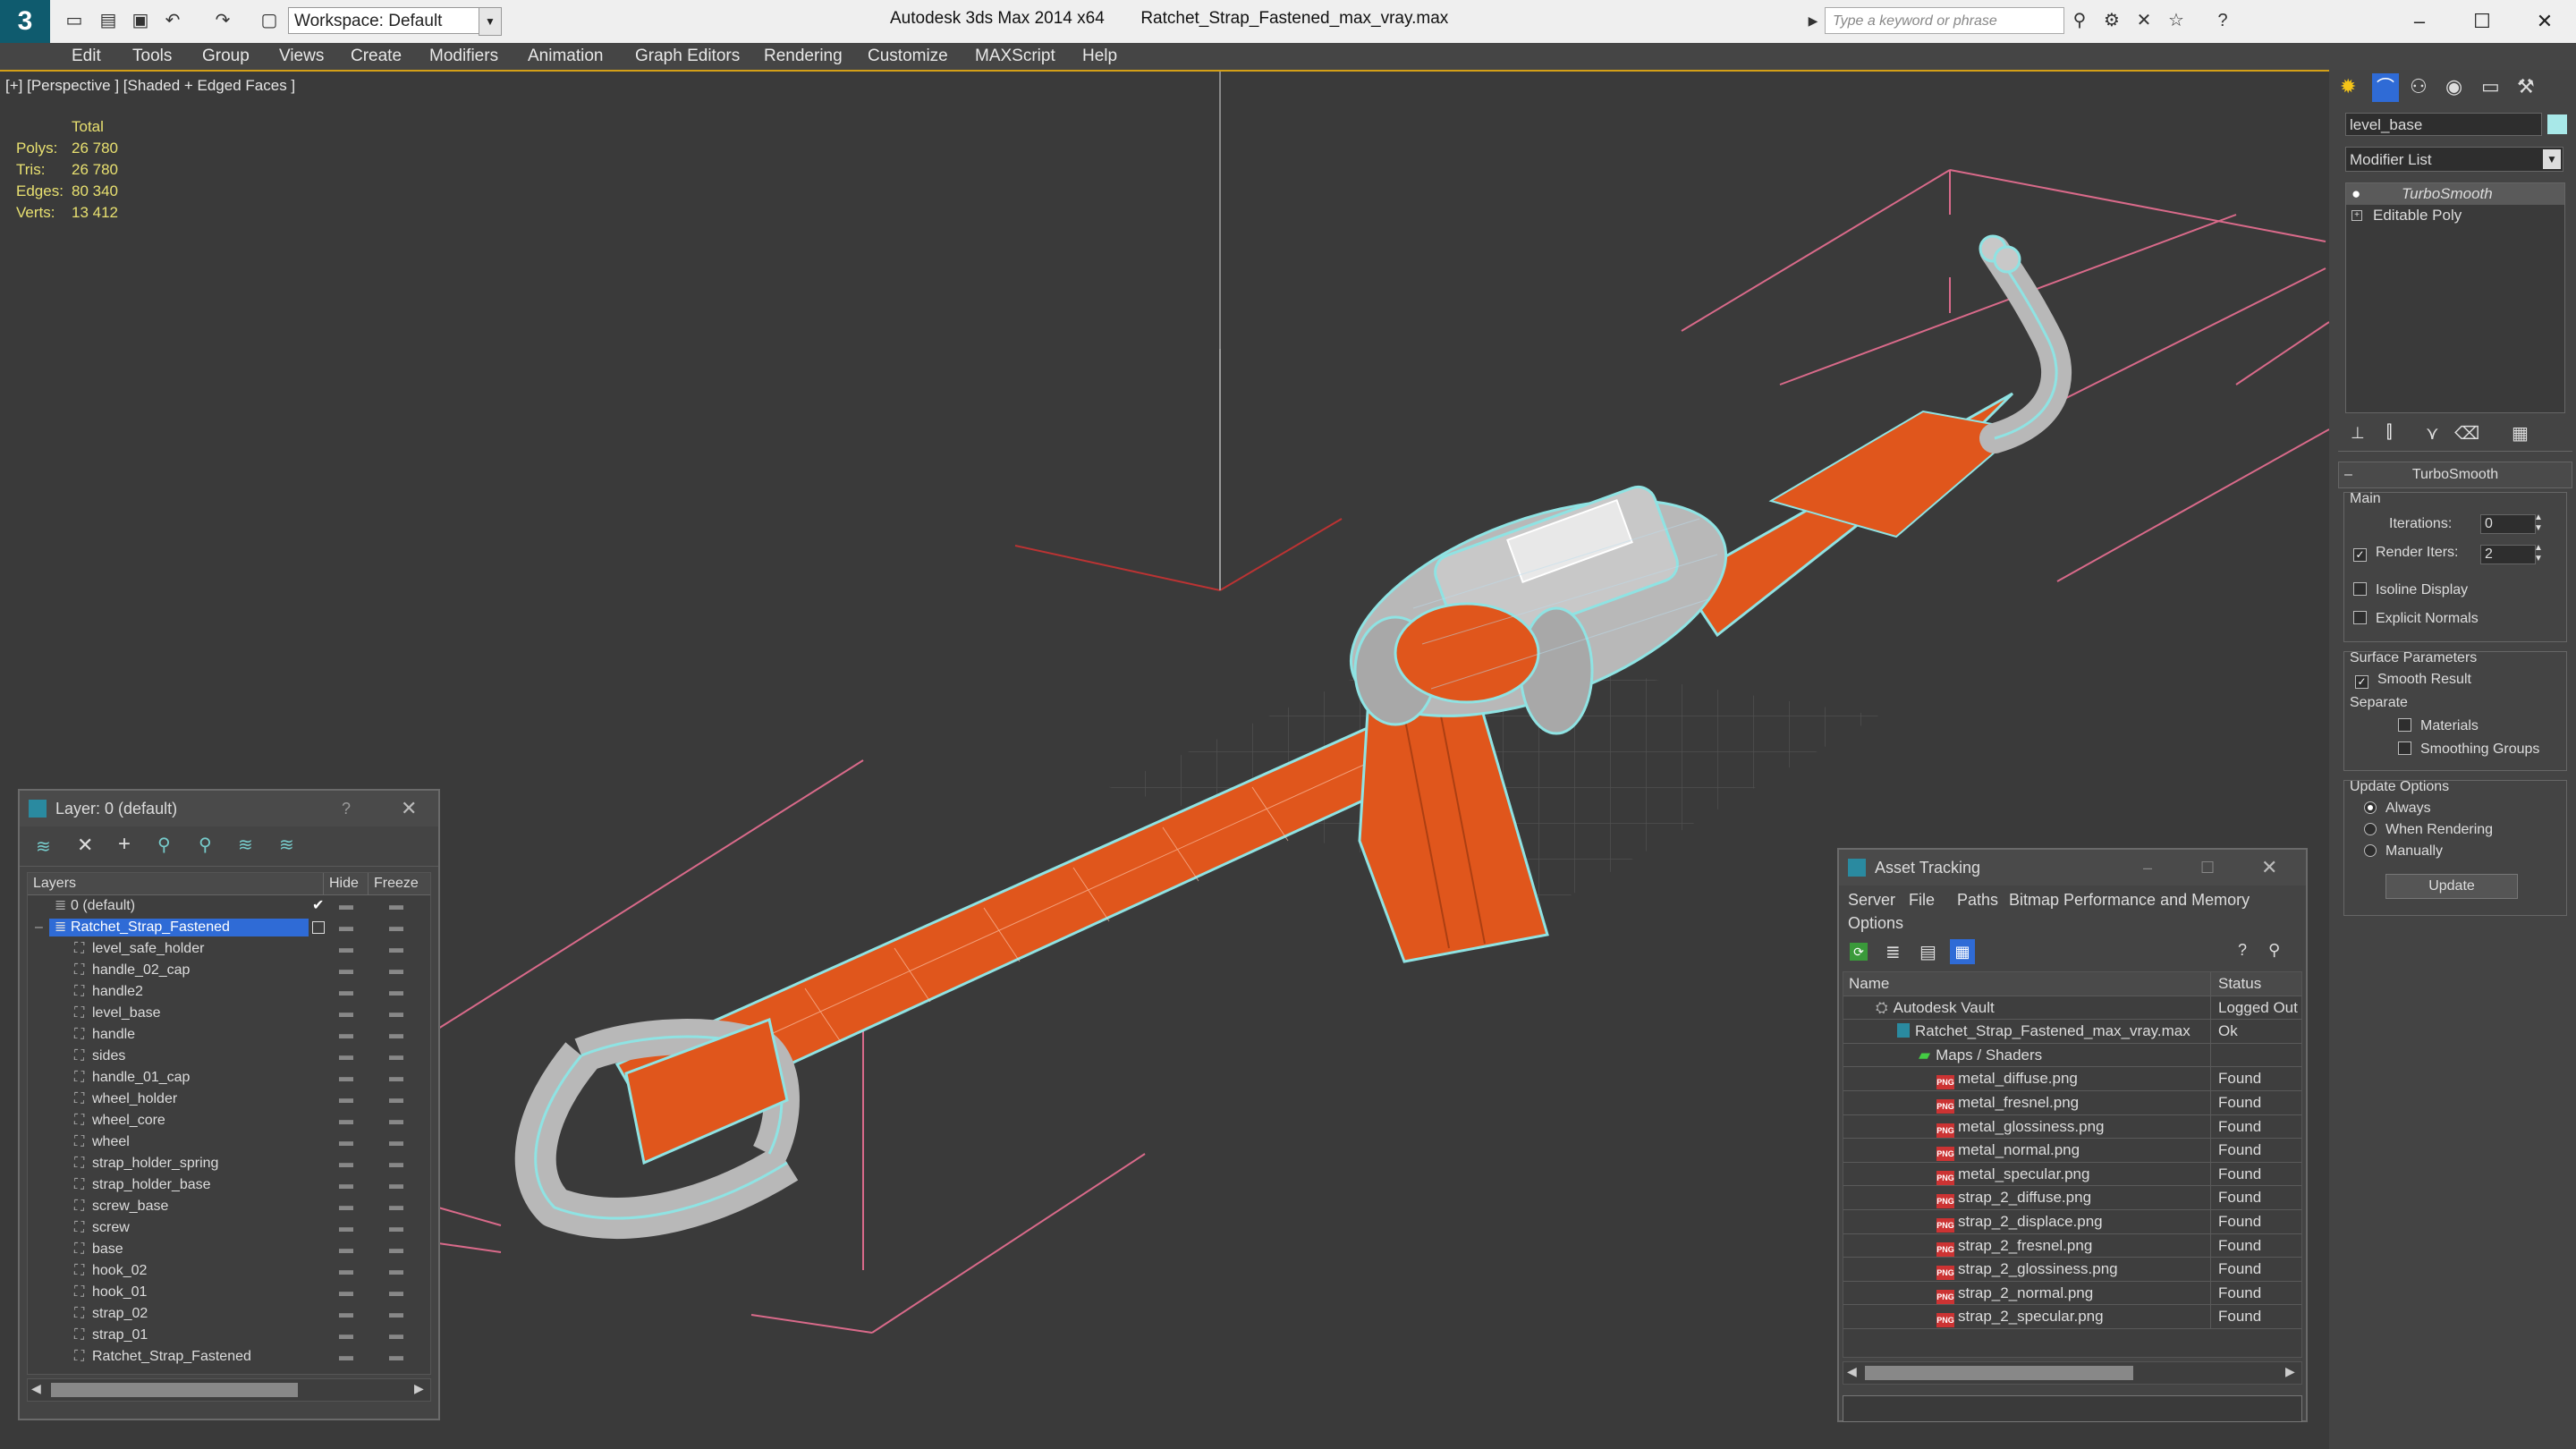  I want to click on layer-object-row: ⛶ handle_02_cap ▬ ▬, so click(229, 970).